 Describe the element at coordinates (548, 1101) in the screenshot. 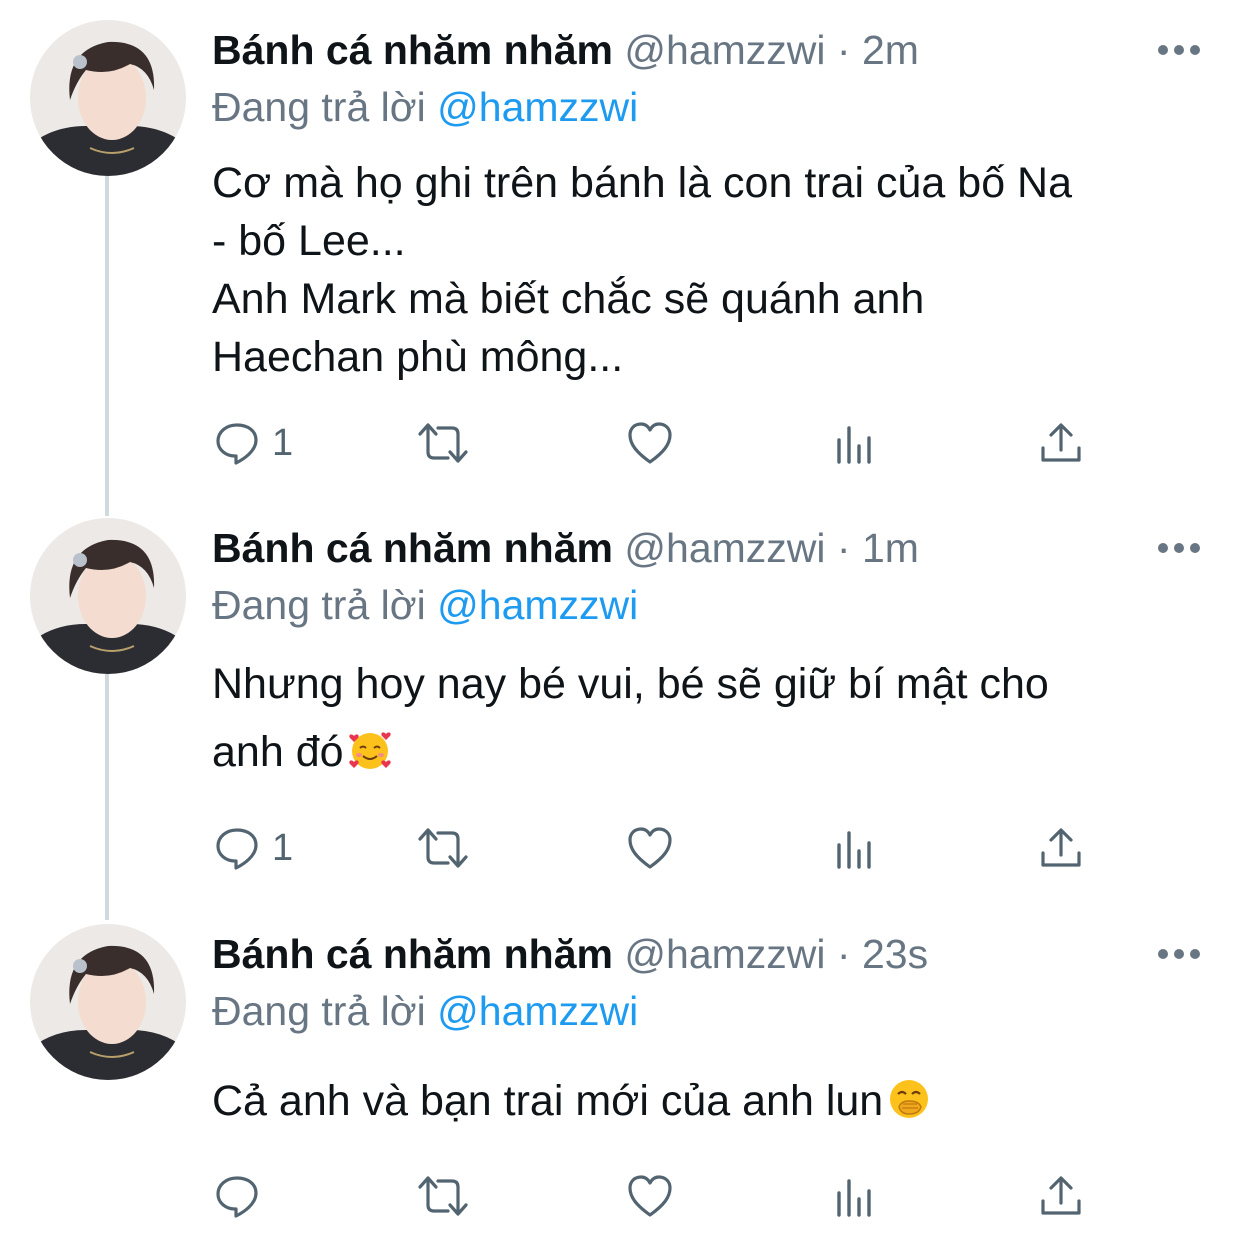

I see `tweet-text: Cả anh và bạn trai mới của anh lun` at that location.